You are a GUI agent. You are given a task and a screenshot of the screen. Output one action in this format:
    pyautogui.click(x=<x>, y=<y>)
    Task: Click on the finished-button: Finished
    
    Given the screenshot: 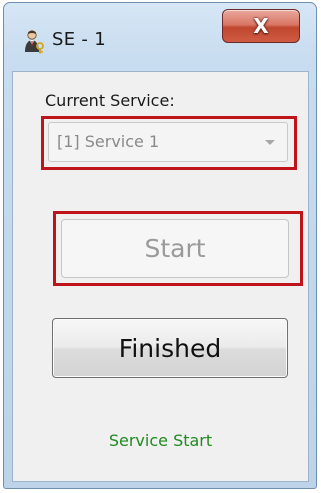 What is the action you would take?
    pyautogui.click(x=170, y=348)
    